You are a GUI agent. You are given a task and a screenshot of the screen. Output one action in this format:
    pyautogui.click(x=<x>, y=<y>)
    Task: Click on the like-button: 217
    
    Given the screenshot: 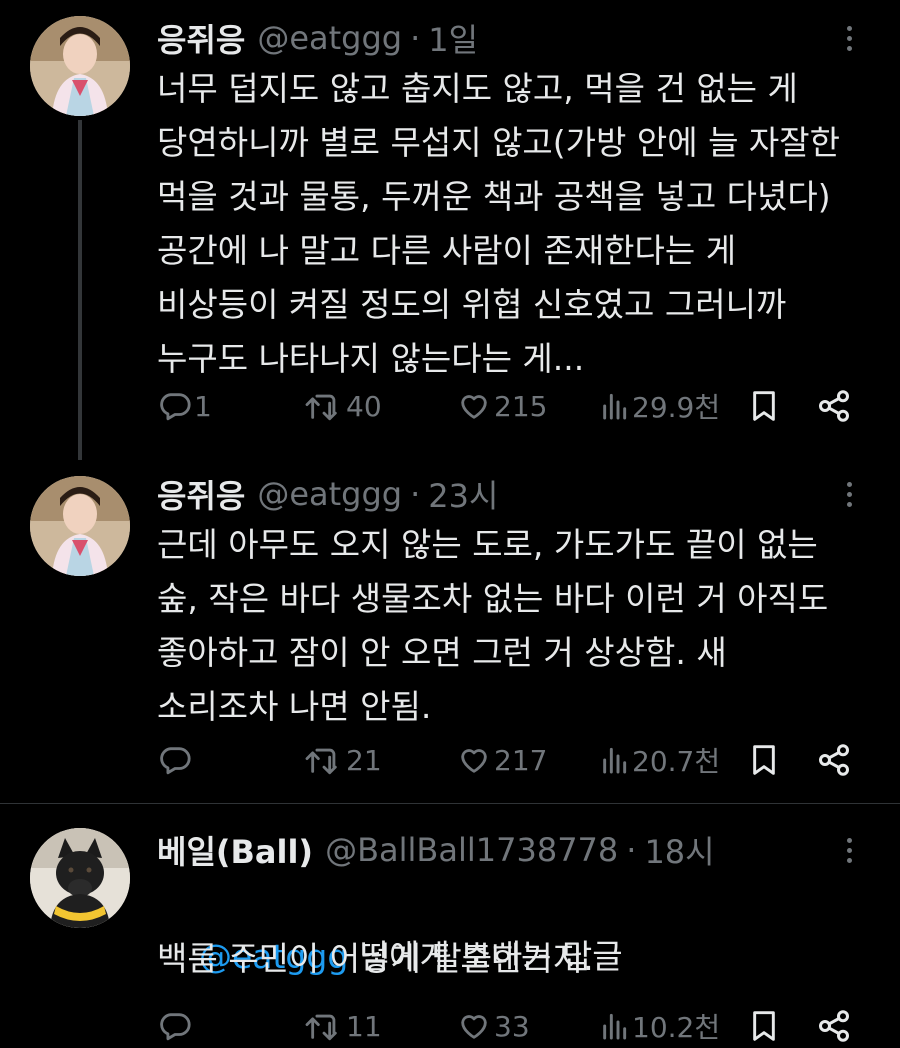 What is the action you would take?
    pyautogui.click(x=501, y=760)
    